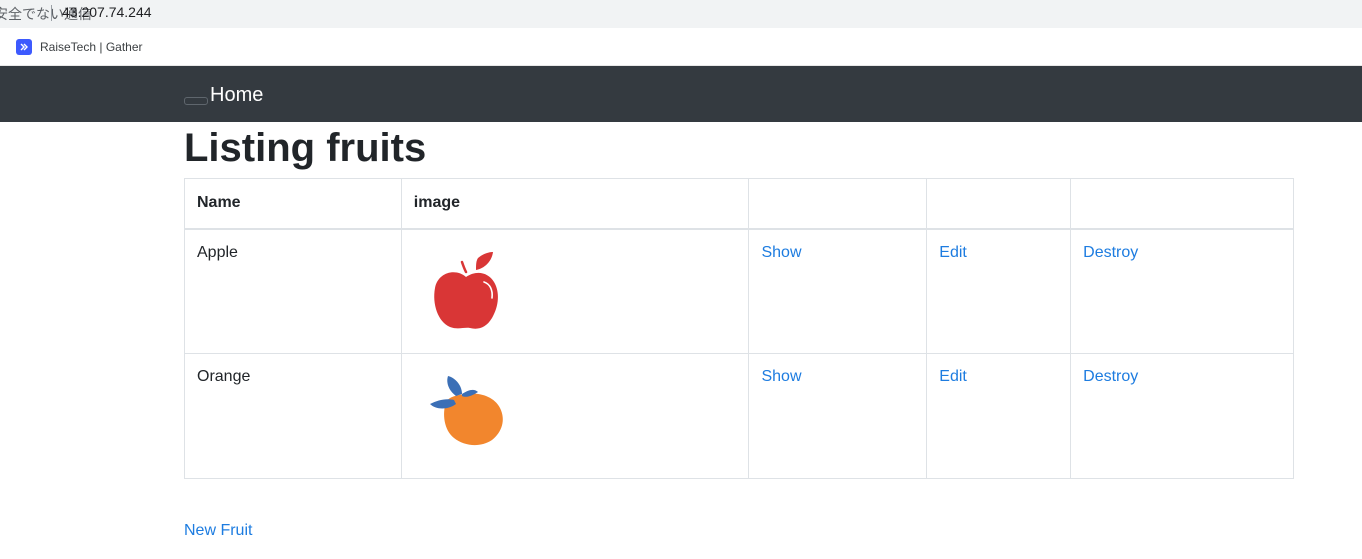 This screenshot has height=559, width=1362. Describe the element at coordinates (999, 204) in the screenshot. I see `column-header-edit` at that location.